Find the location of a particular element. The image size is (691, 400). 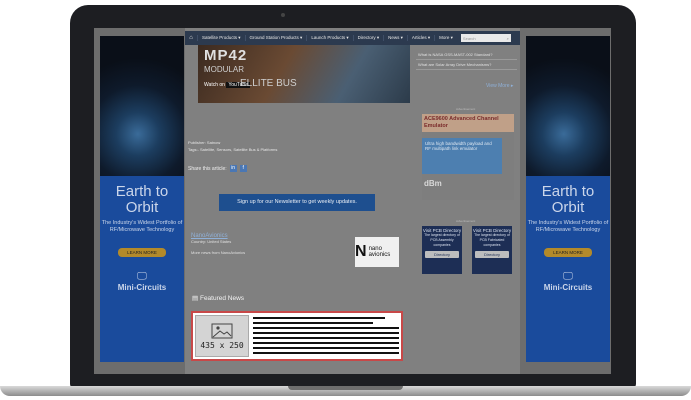

logo-text: nano avionics is located at coordinates (379, 252).